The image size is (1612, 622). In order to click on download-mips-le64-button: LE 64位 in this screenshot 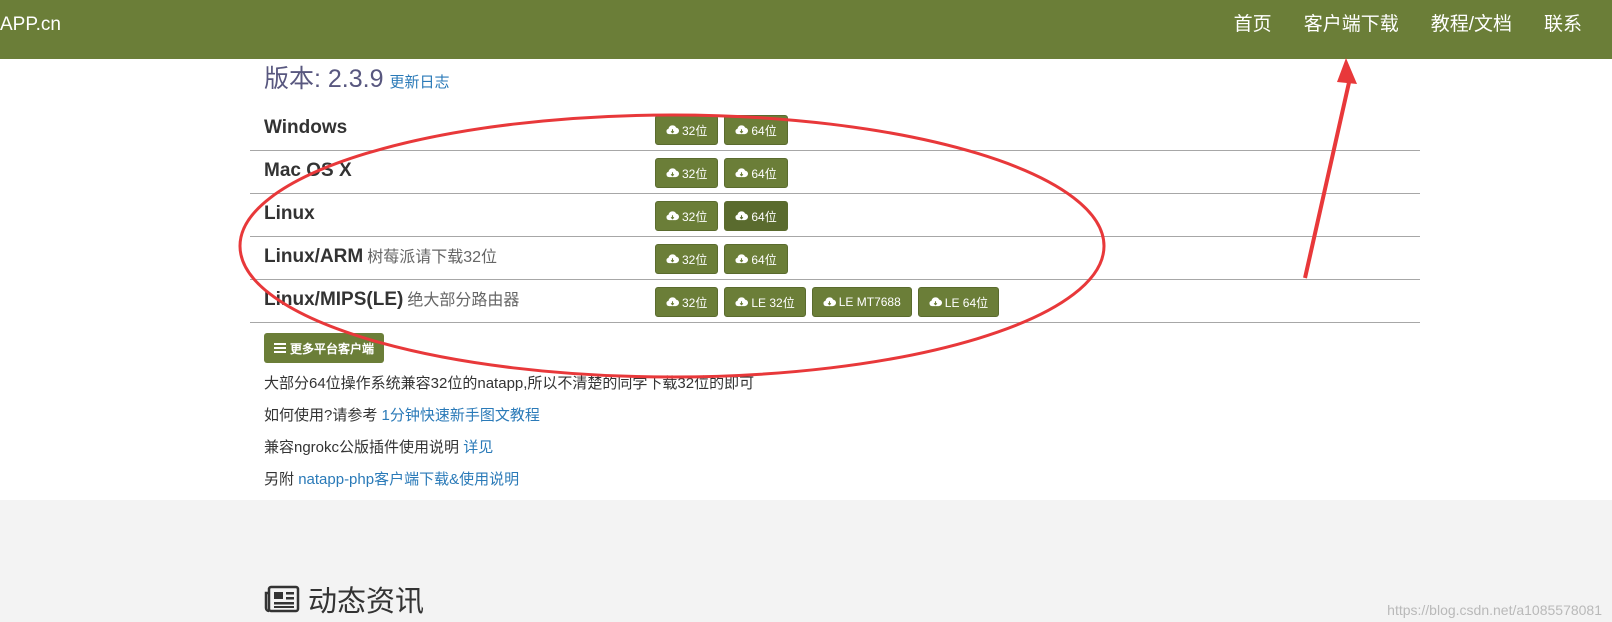, I will do `click(958, 302)`.